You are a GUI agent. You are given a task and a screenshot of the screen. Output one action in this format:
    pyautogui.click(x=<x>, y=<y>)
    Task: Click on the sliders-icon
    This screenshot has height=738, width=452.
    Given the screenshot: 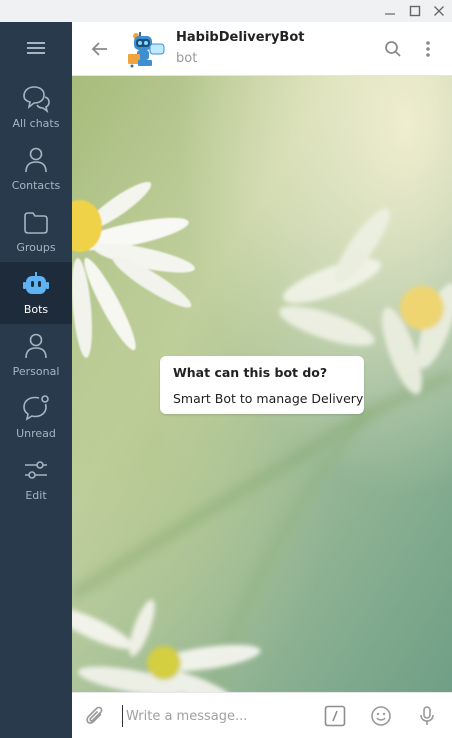 What is the action you would take?
    pyautogui.click(x=36, y=470)
    